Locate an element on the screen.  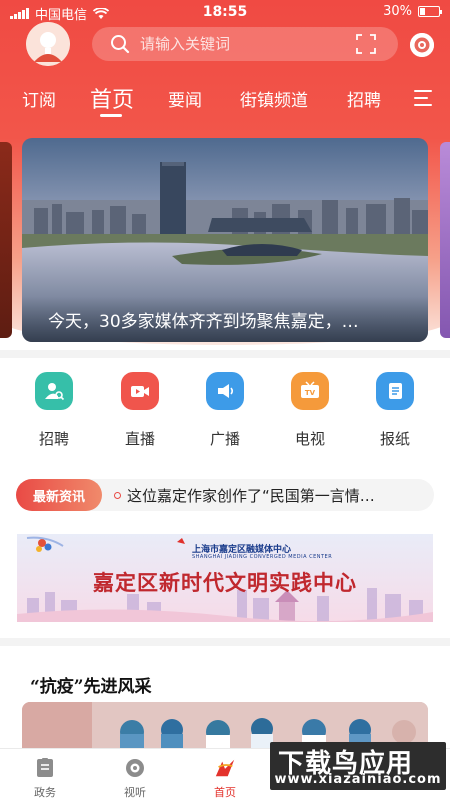
watermark: 下载鸟应用 www.xiazainiao.com is located at coordinates (358, 766).